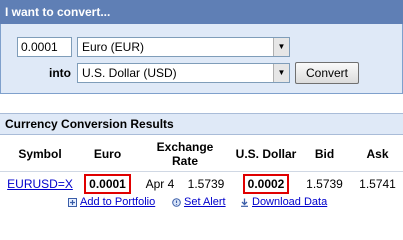  Describe the element at coordinates (377, 154) in the screenshot. I see `header-ask: Ask` at that location.